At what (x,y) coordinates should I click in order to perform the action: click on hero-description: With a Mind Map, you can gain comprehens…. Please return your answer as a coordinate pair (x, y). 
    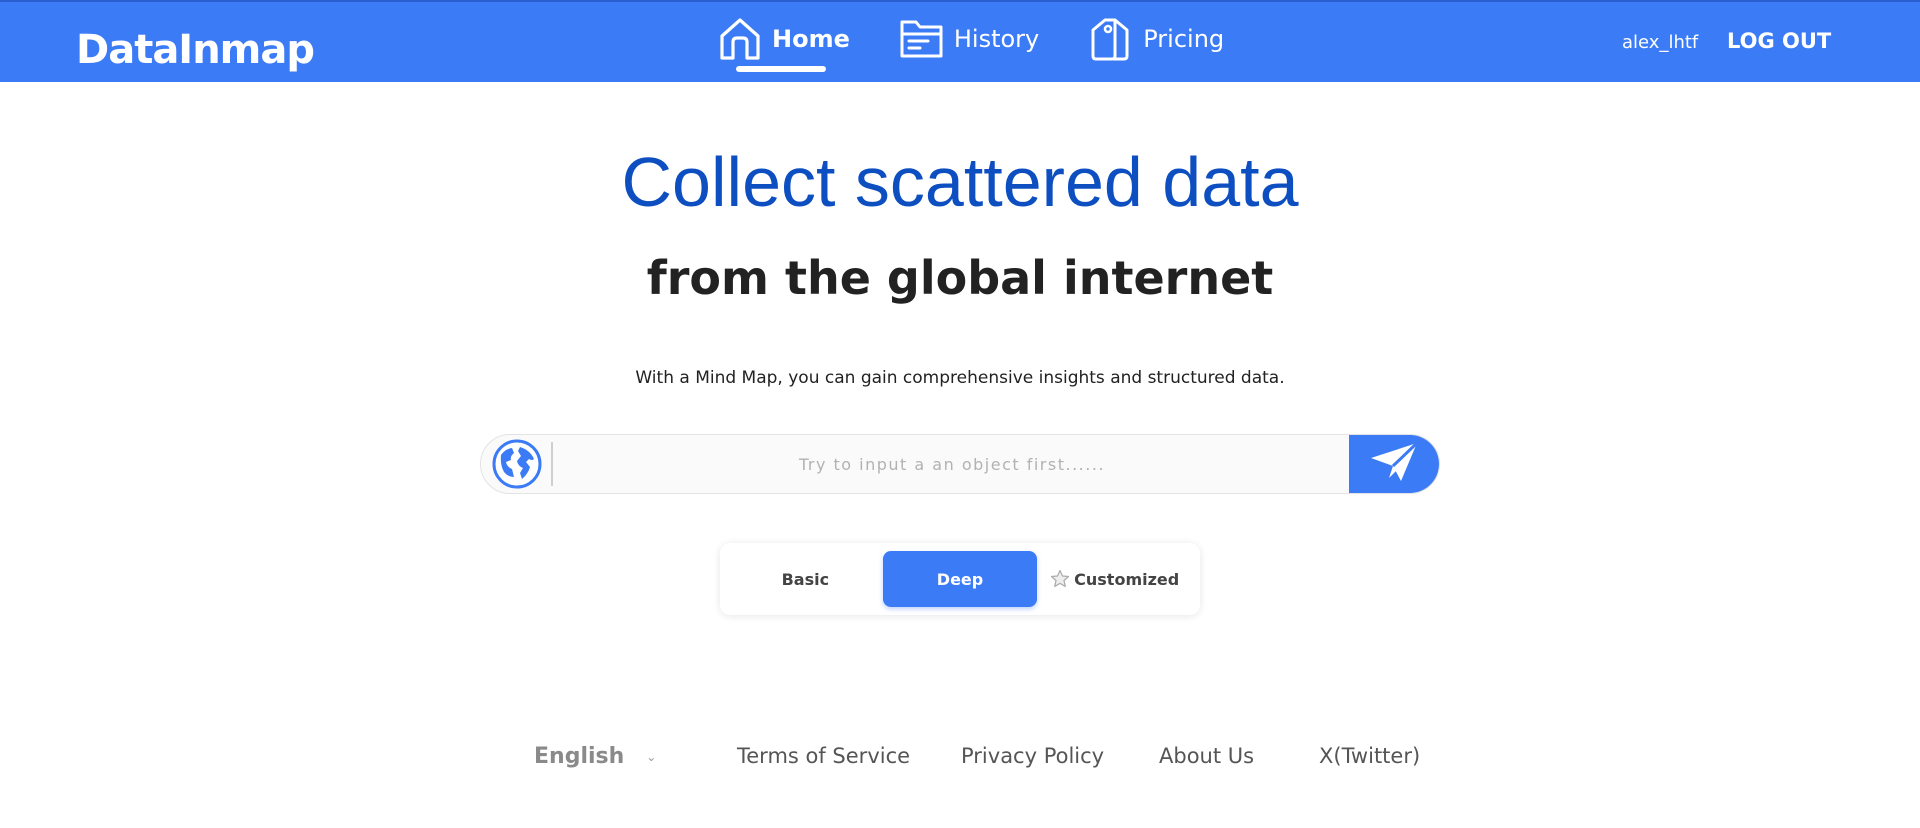
    Looking at the image, I should click on (960, 378).